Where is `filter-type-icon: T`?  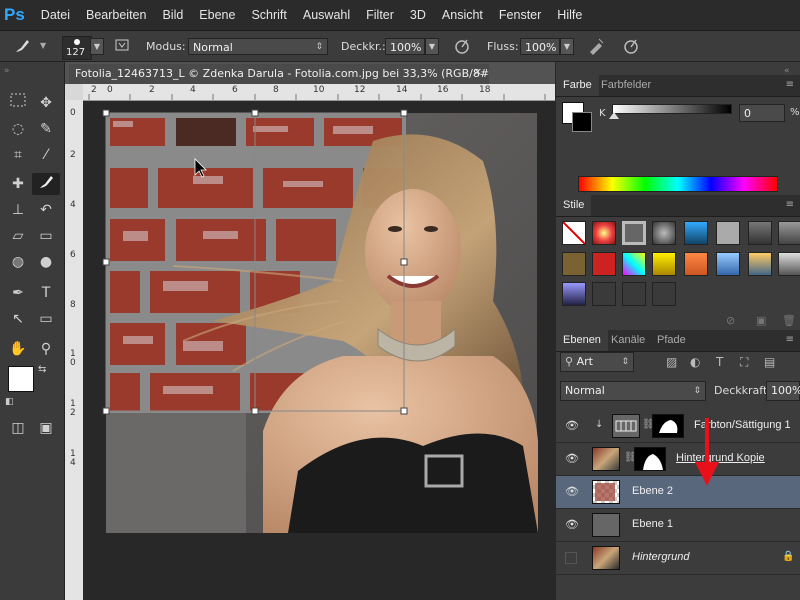 filter-type-icon: T is located at coordinates (719, 362).